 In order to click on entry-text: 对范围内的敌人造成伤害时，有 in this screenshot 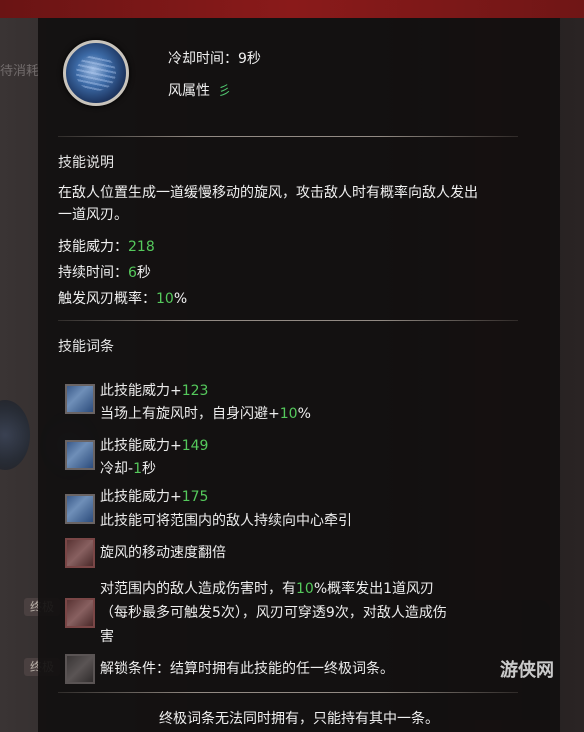, I will do `click(198, 589)`.